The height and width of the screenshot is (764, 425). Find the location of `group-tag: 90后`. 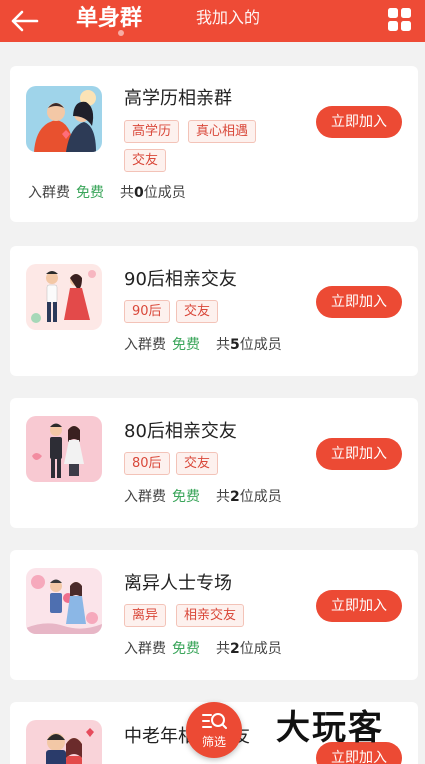

group-tag: 90后 is located at coordinates (147, 311).